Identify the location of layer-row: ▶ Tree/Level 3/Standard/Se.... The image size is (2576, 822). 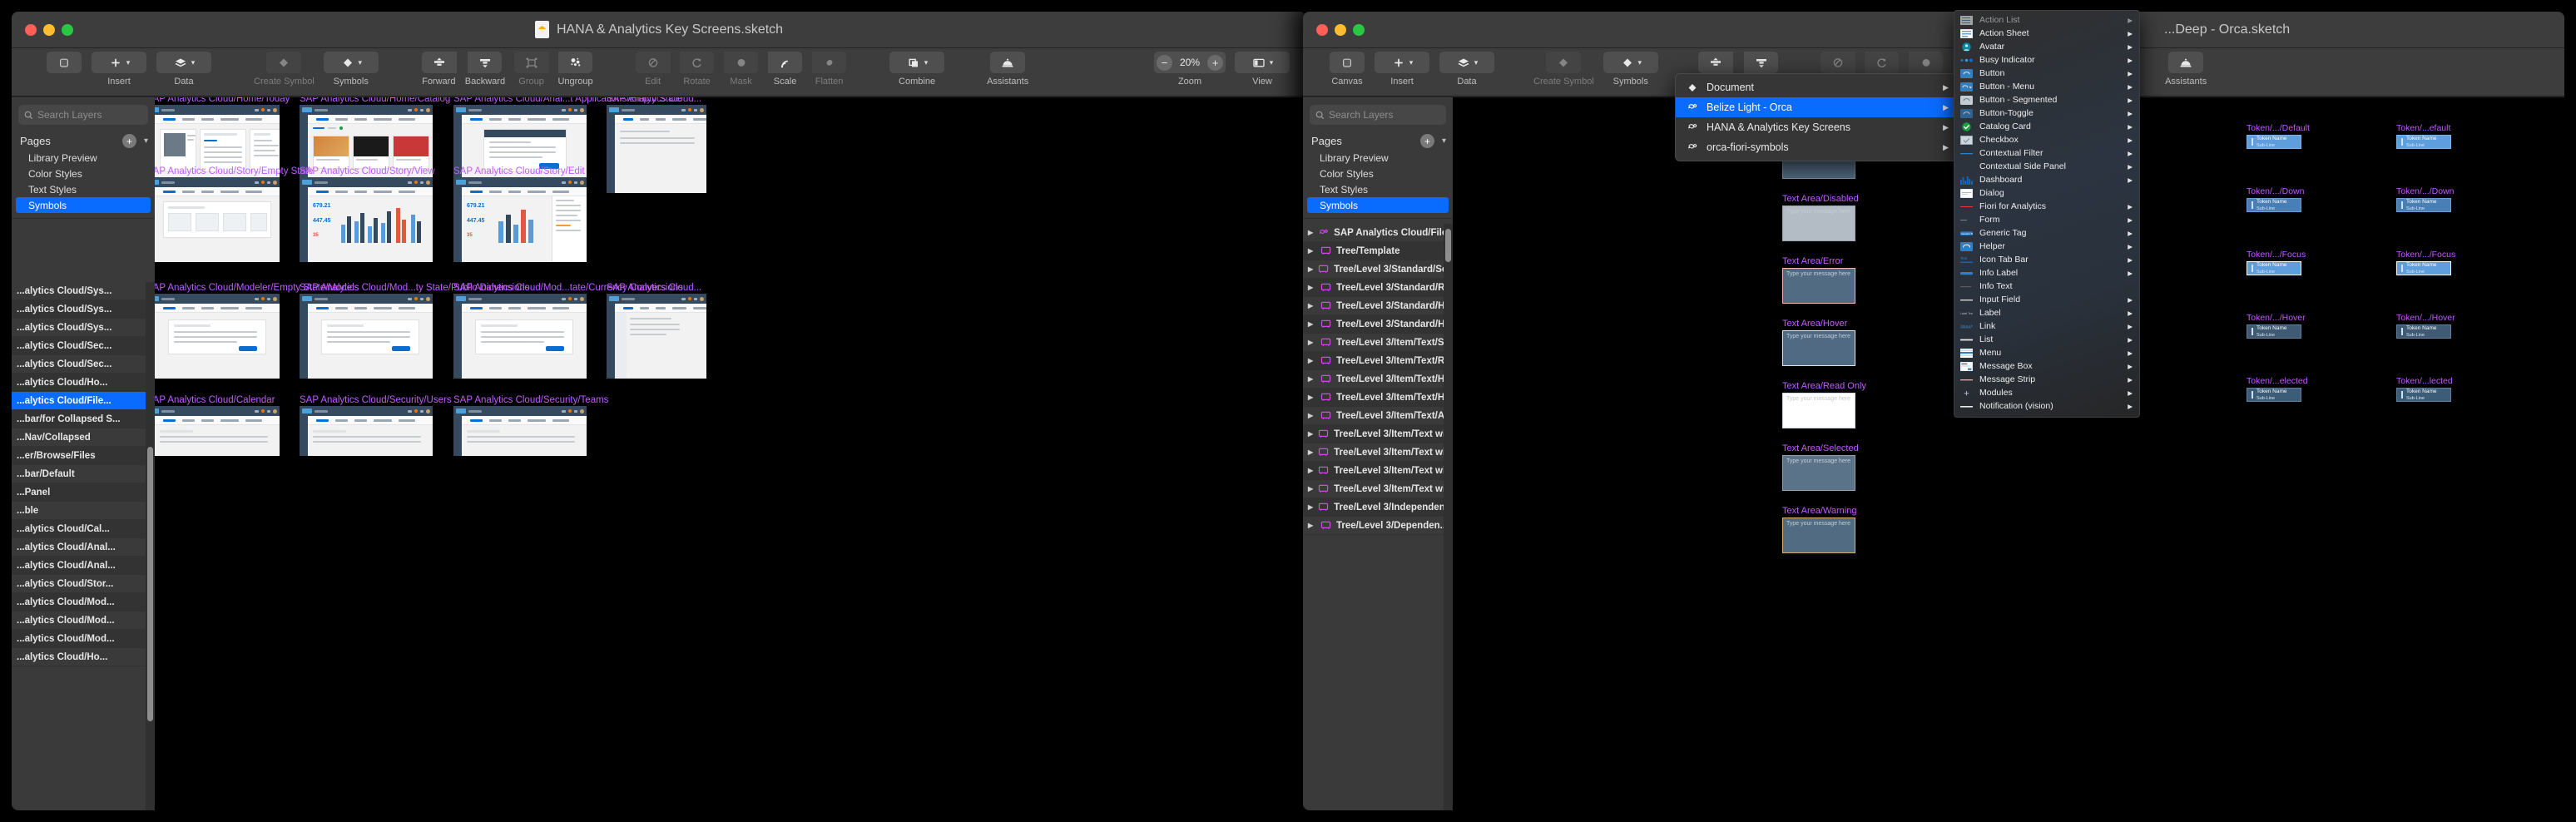
(1378, 269).